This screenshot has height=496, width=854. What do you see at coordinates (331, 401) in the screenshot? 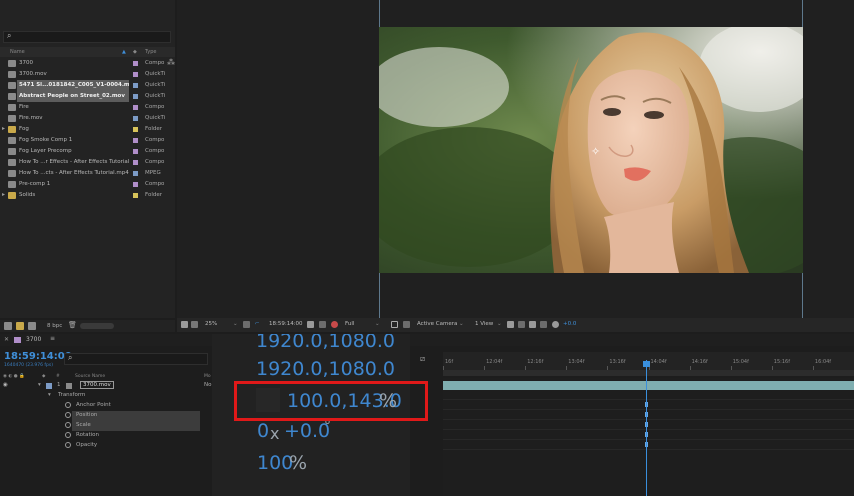
I see `scale-highlight-box` at bounding box center [331, 401].